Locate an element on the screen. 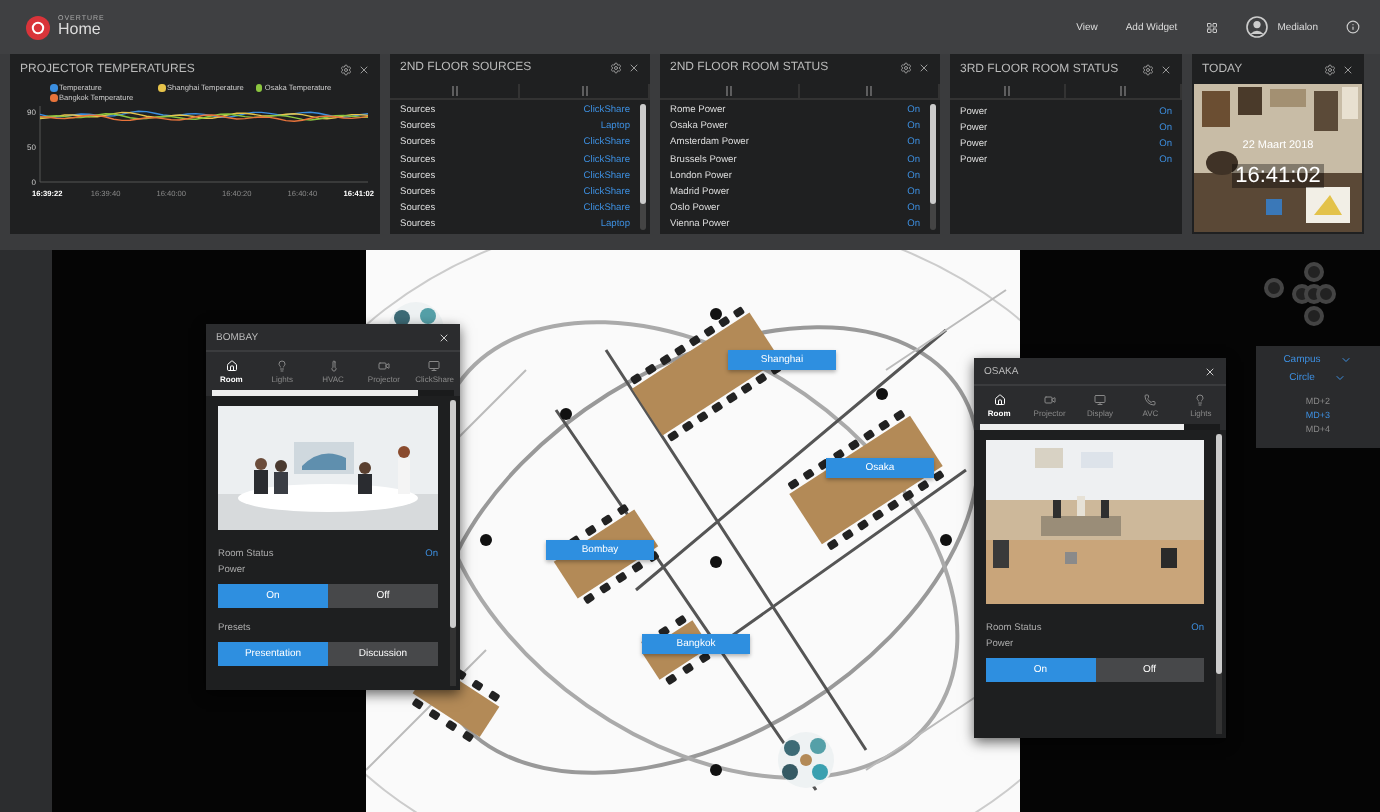 Image resolution: width=1380 pixels, height=812 pixels. clock-time: 16:41:02 is located at coordinates (1278, 176).